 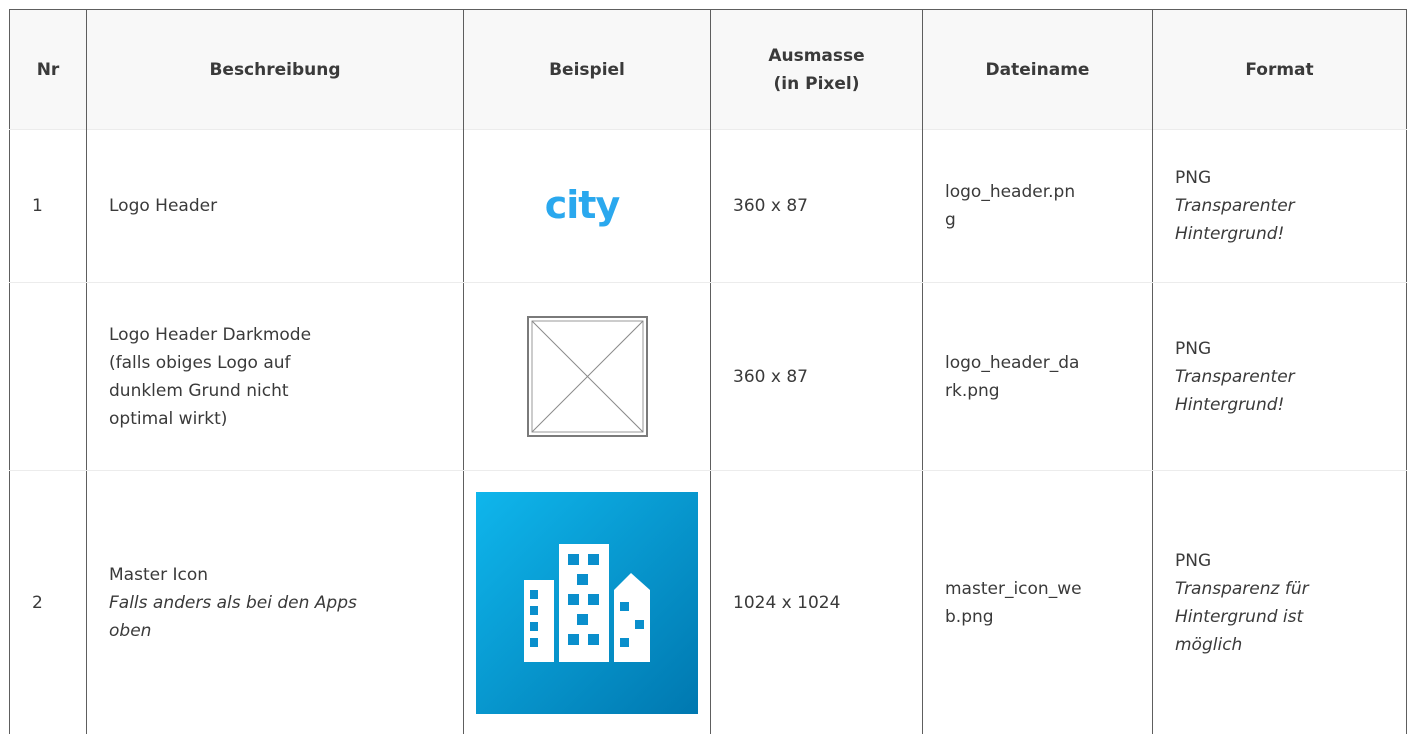 What do you see at coordinates (1037, 363) in the screenshot?
I see `filename-line1: logo_header_da` at bounding box center [1037, 363].